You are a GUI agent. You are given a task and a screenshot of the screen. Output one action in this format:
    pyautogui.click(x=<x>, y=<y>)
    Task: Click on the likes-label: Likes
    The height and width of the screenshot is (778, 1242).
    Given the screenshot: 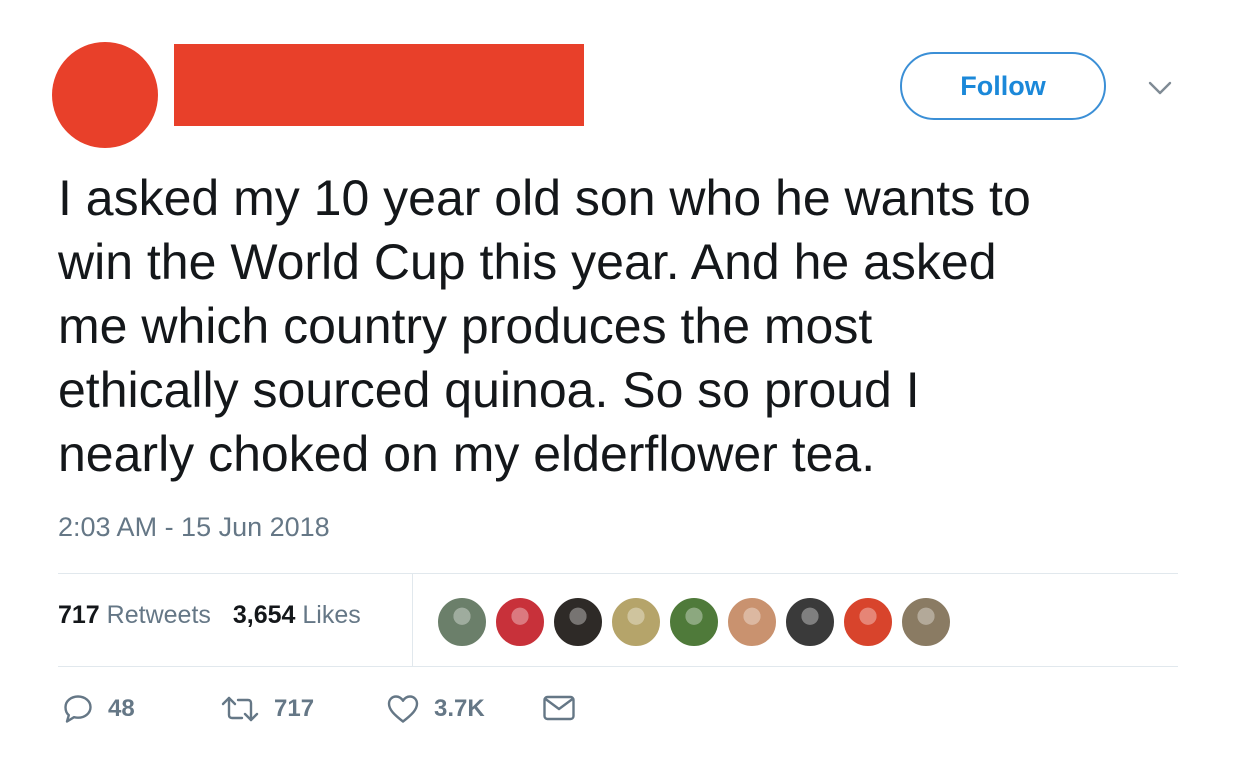 What is the action you would take?
    pyautogui.click(x=331, y=615)
    